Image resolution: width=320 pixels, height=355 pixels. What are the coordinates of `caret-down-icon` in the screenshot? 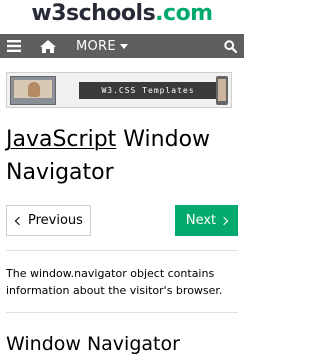 It's located at (123, 46).